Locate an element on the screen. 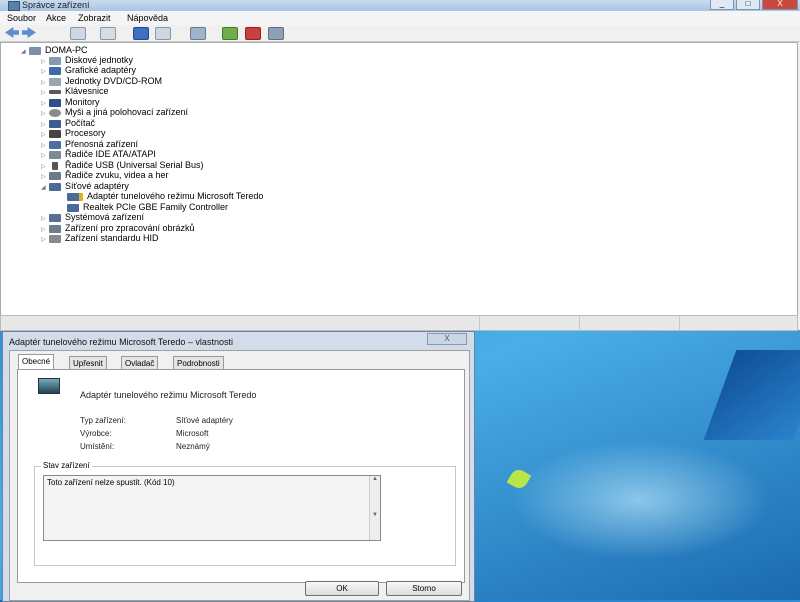 The width and height of the screenshot is (800, 602). menu-akce: Akce is located at coordinates (56, 18).